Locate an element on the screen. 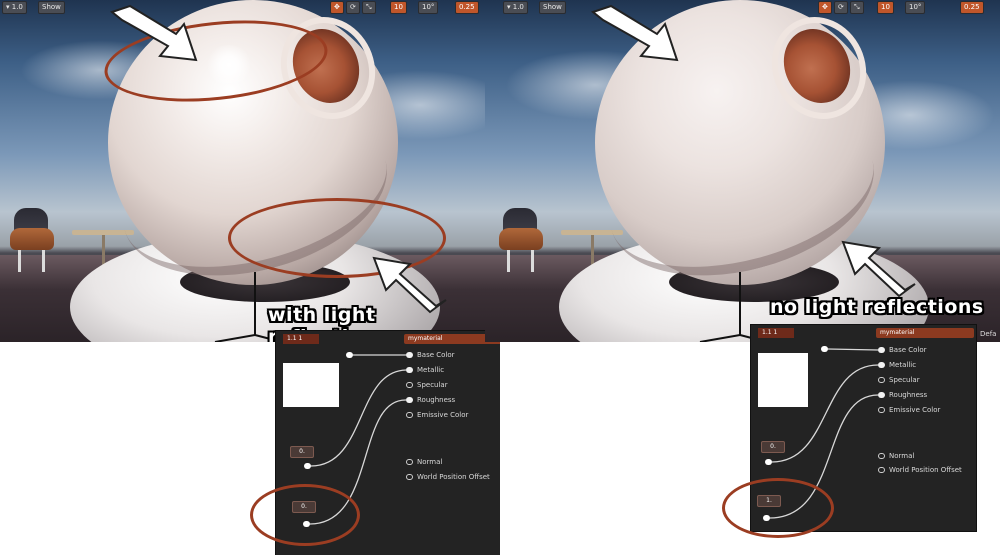 The height and width of the screenshot is (555, 1000). view-mode-label: Defa is located at coordinates (988, 334).